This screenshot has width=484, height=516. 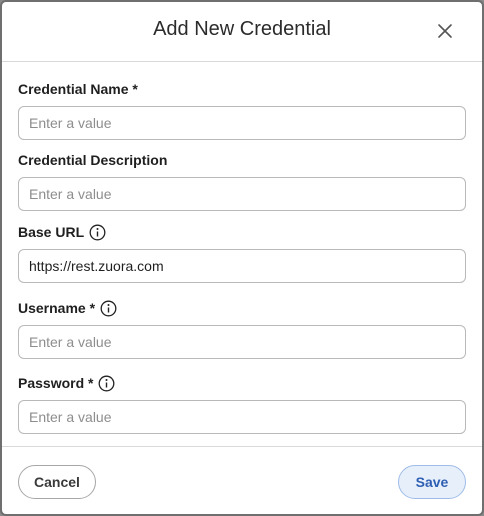 I want to click on base-url-field: Base URL, so click(x=242, y=253).